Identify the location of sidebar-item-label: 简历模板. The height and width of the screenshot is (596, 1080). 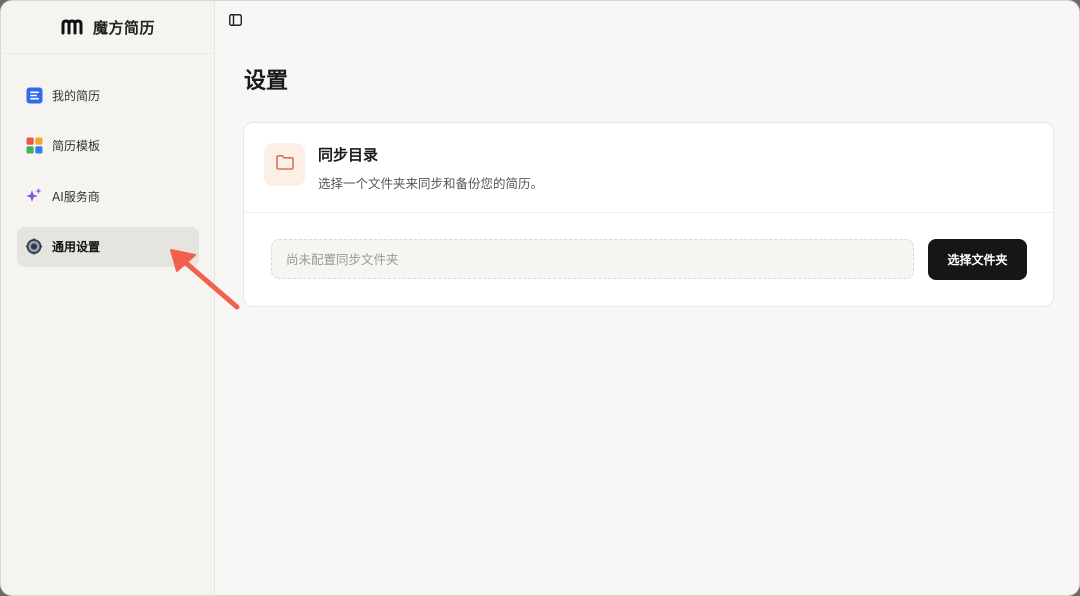
(76, 146).